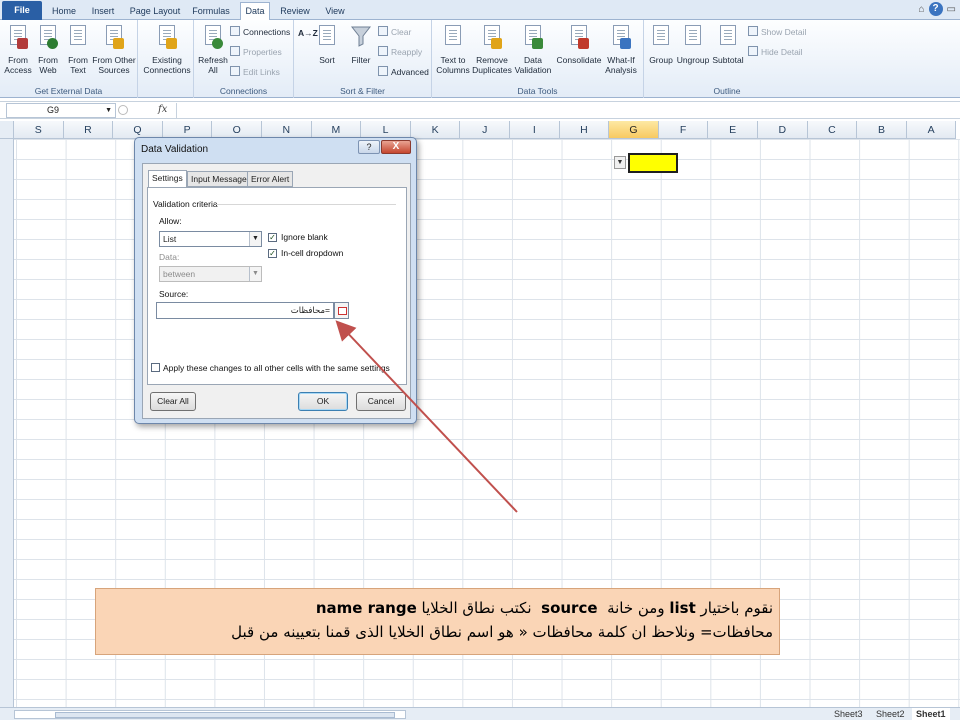 The height and width of the screenshot is (720, 960). What do you see at coordinates (260, 32) in the screenshot?
I see `connections-button: Connections` at bounding box center [260, 32].